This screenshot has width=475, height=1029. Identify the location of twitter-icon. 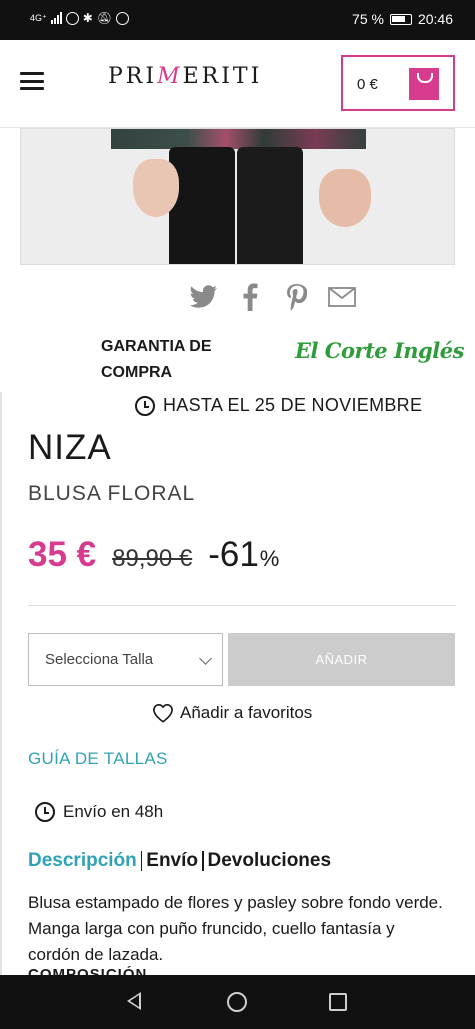
(204, 297).